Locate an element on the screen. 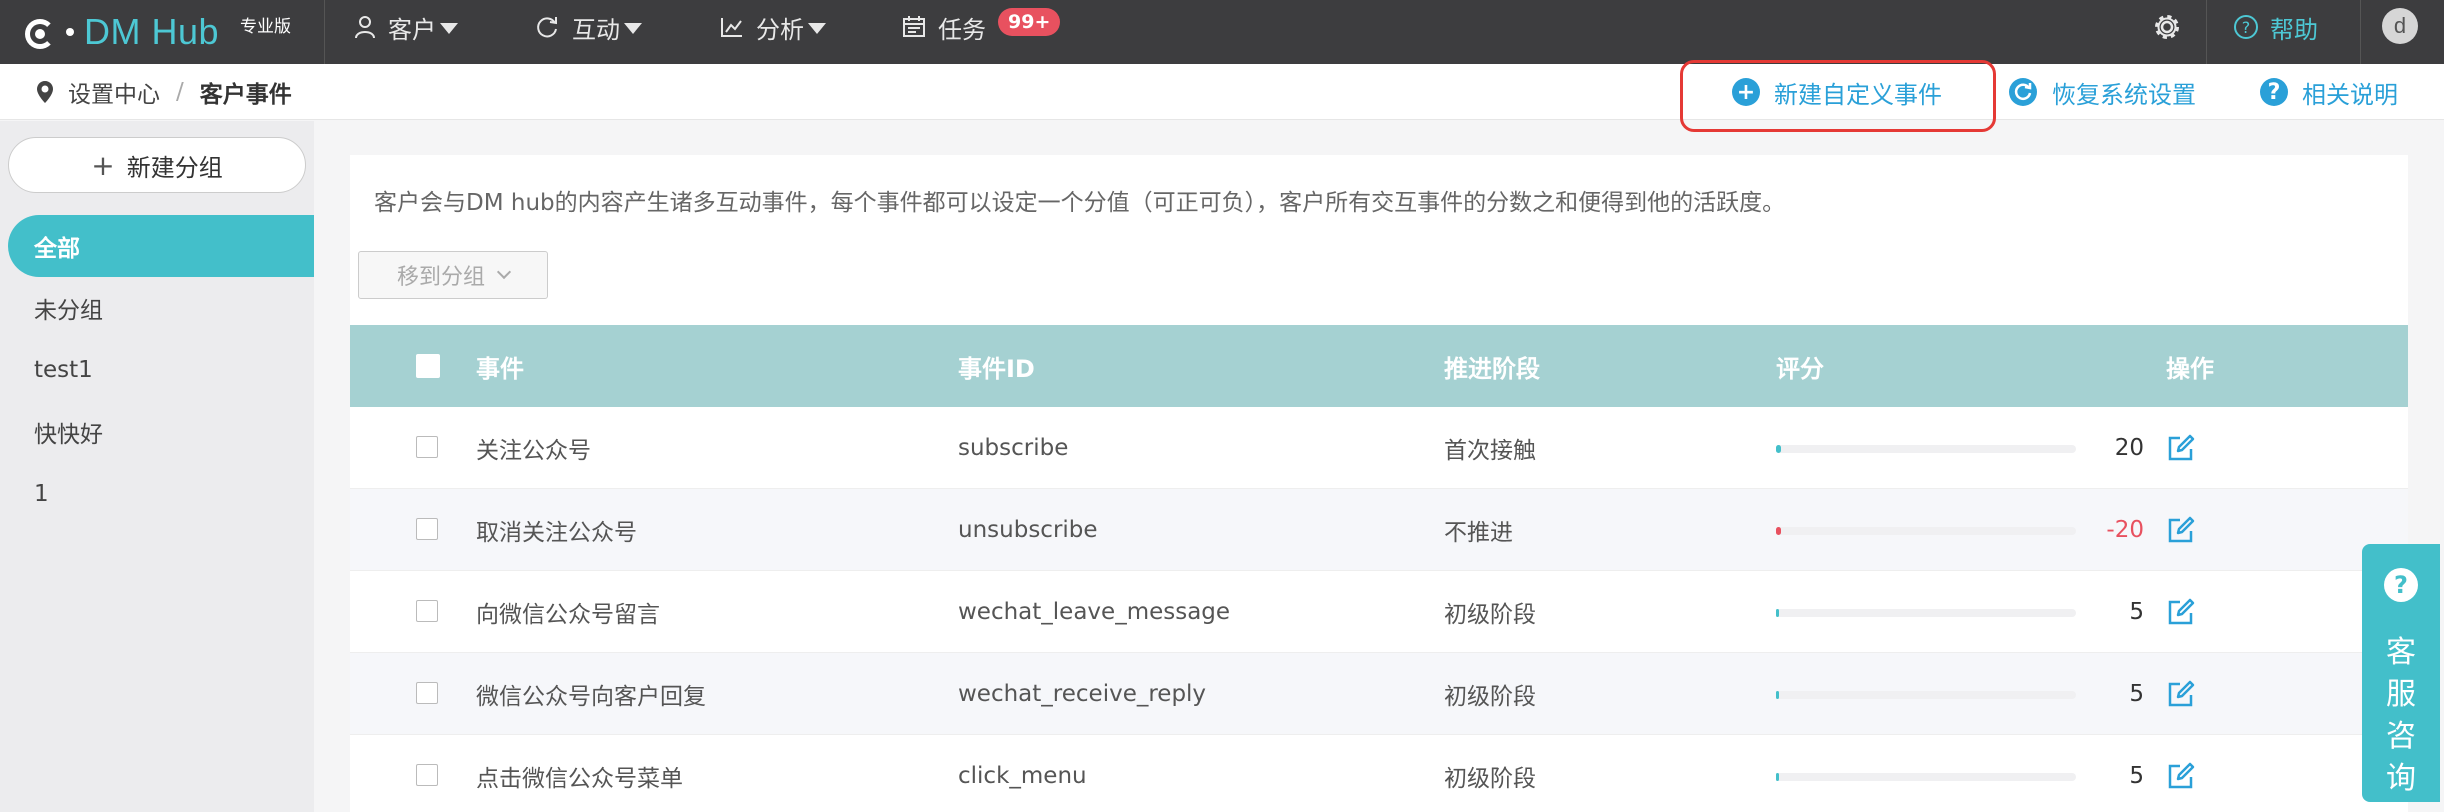  event-id-cell: wechat_leave_message is located at coordinates (1094, 612).